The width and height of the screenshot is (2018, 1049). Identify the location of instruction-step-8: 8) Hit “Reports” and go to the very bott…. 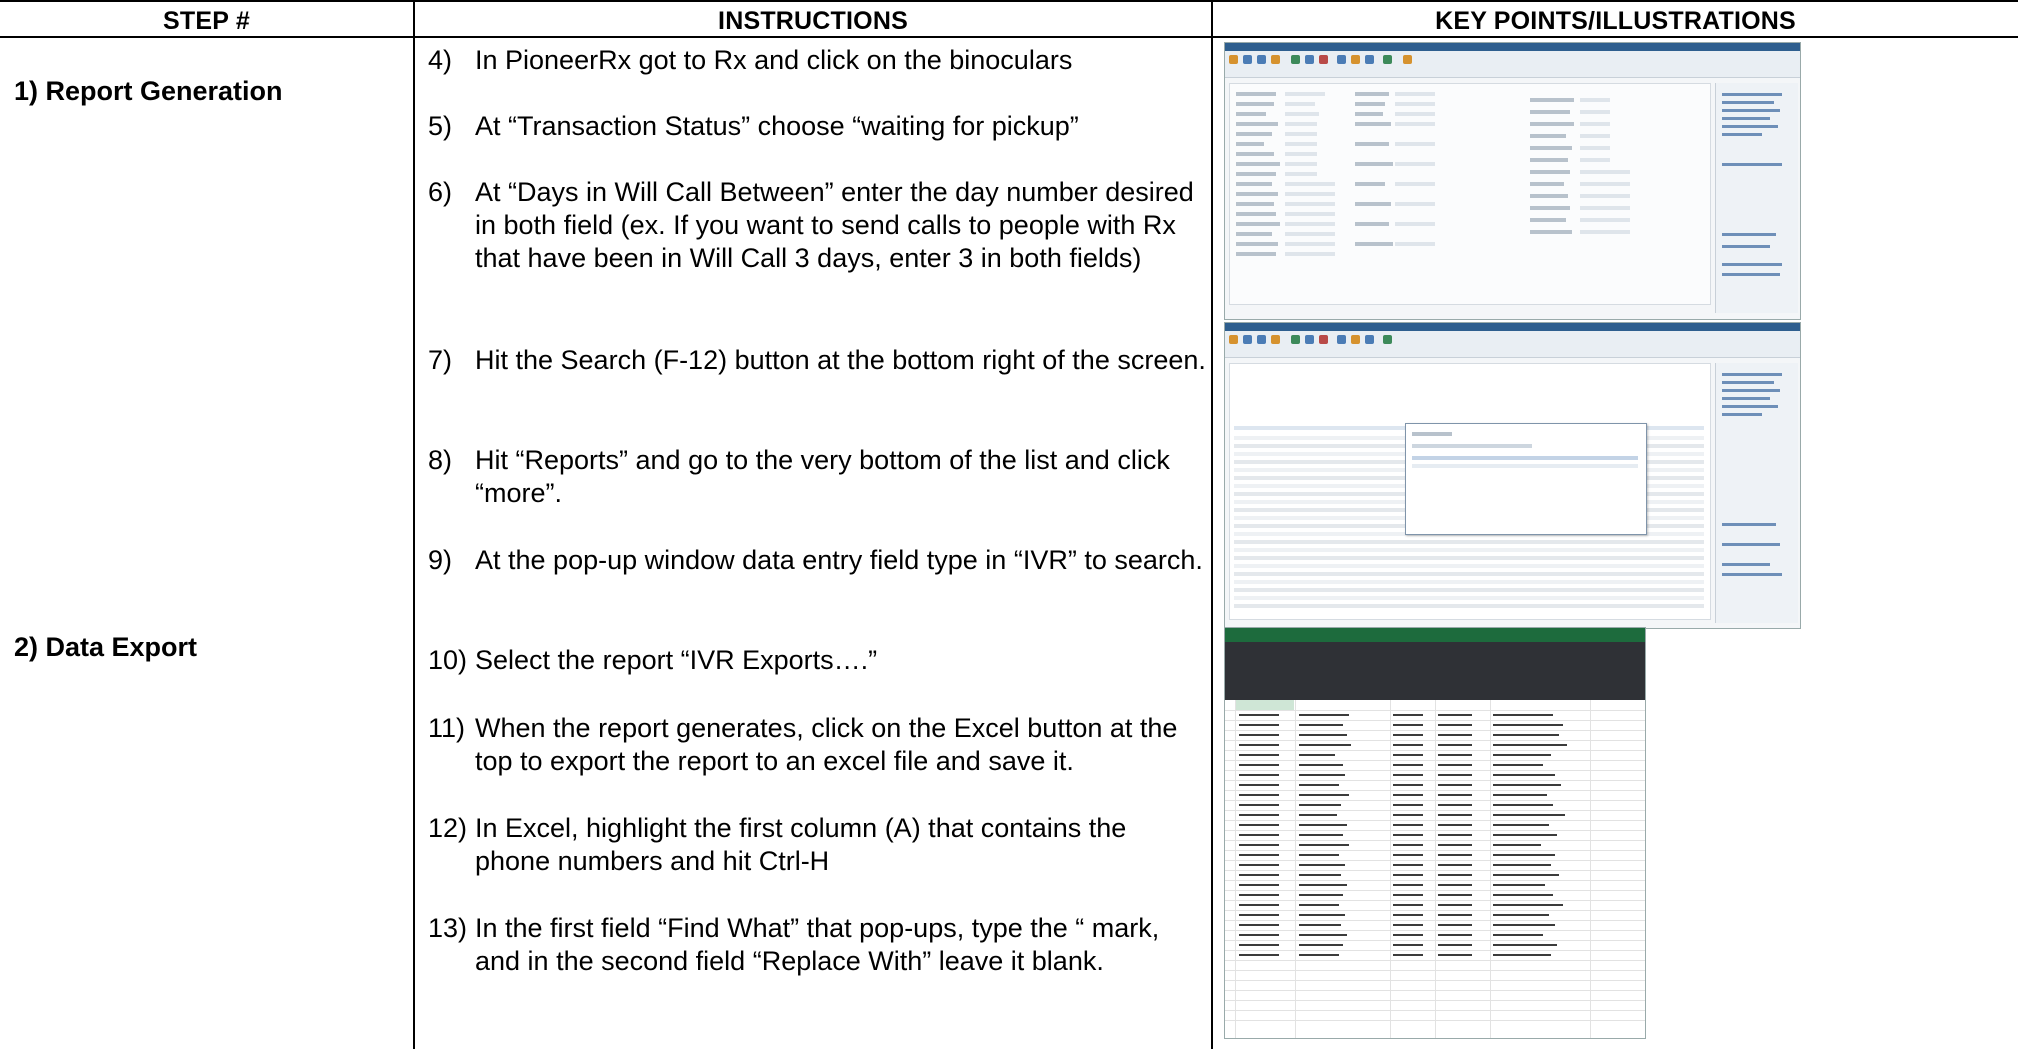
(818, 477).